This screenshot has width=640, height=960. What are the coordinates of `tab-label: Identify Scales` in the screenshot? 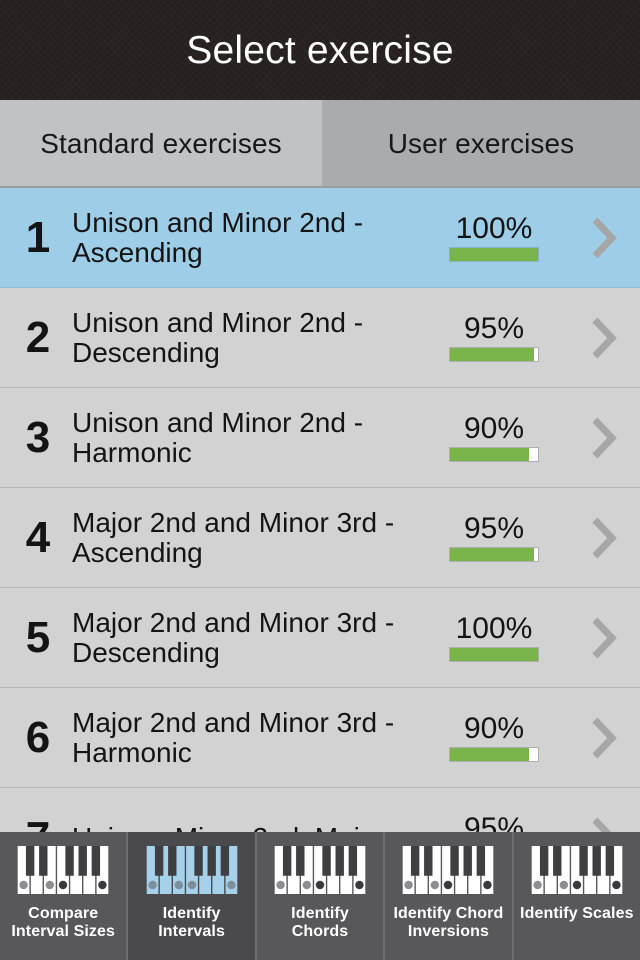 It's located at (577, 913).